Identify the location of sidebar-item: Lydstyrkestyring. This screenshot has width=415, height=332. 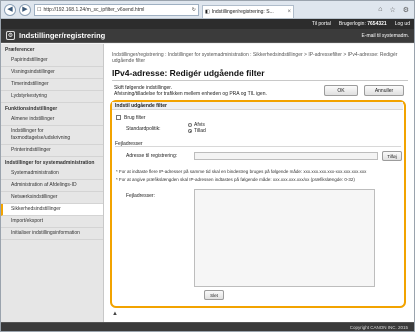
(52, 97).